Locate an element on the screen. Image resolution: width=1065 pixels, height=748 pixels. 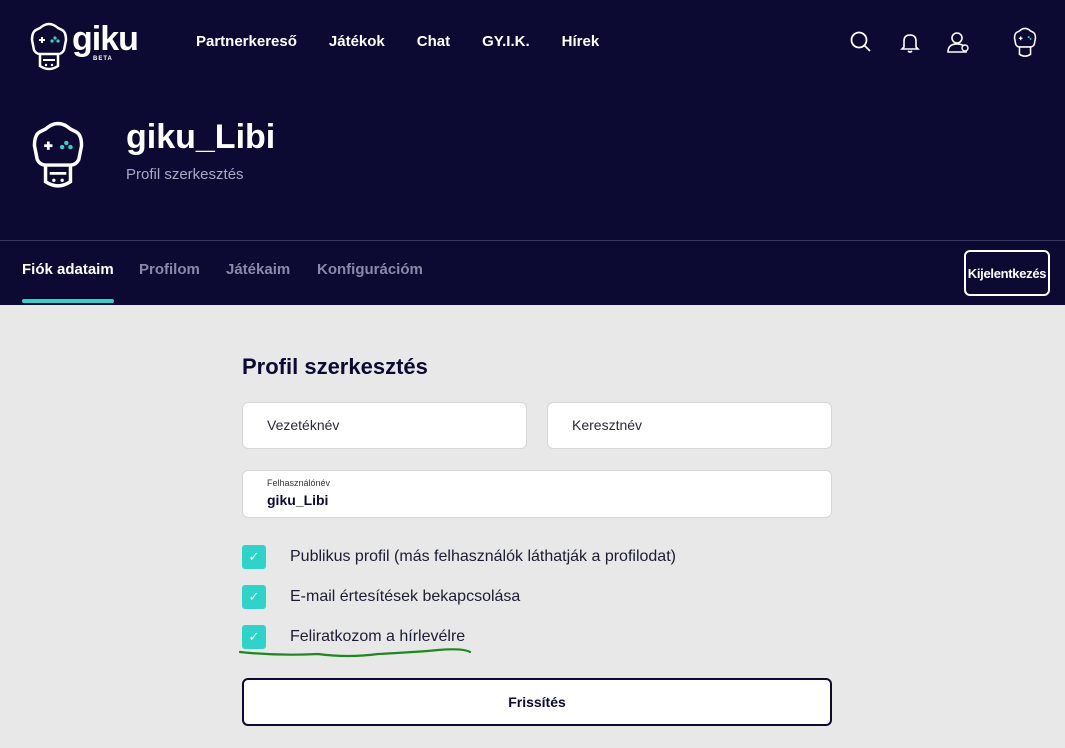
logo-wordmark: giku is located at coordinates (105, 39).